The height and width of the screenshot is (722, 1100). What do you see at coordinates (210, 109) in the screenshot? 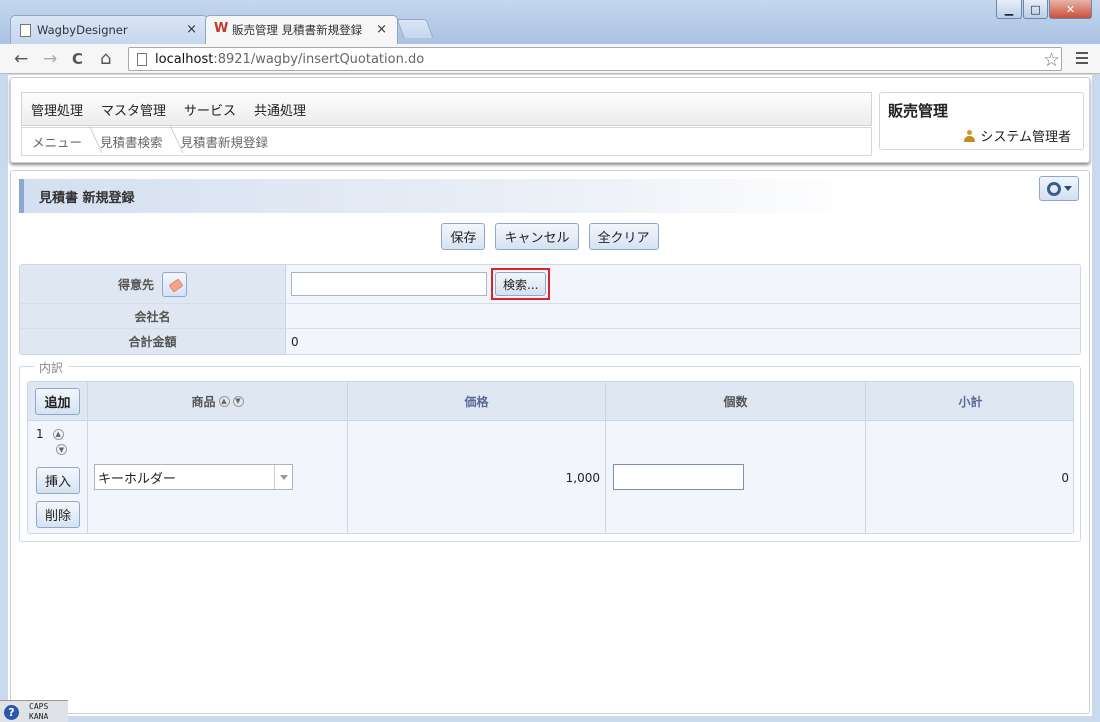
I see `menu-item-service: サービス` at bounding box center [210, 109].